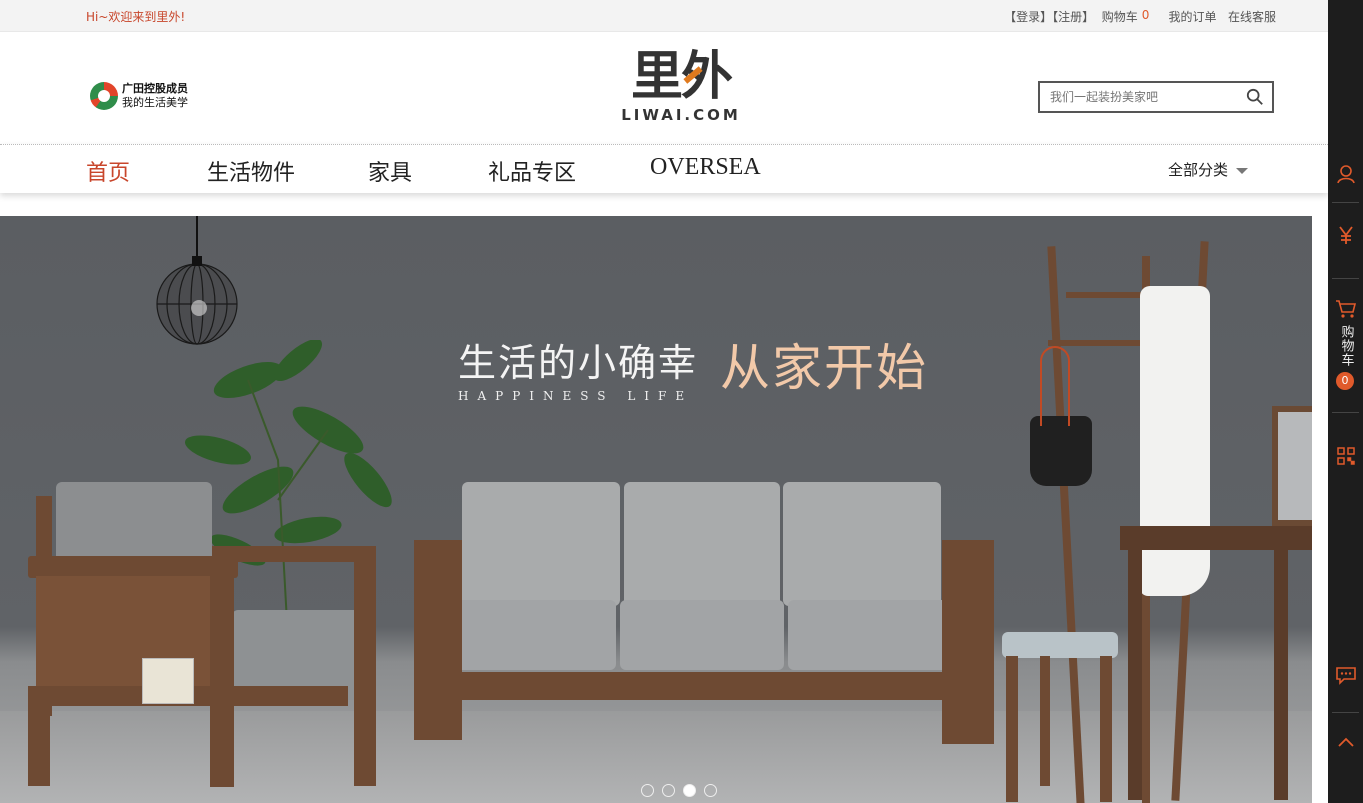 This screenshot has height=803, width=1363. I want to click on nav-item-living: 生活物件, so click(251, 171).